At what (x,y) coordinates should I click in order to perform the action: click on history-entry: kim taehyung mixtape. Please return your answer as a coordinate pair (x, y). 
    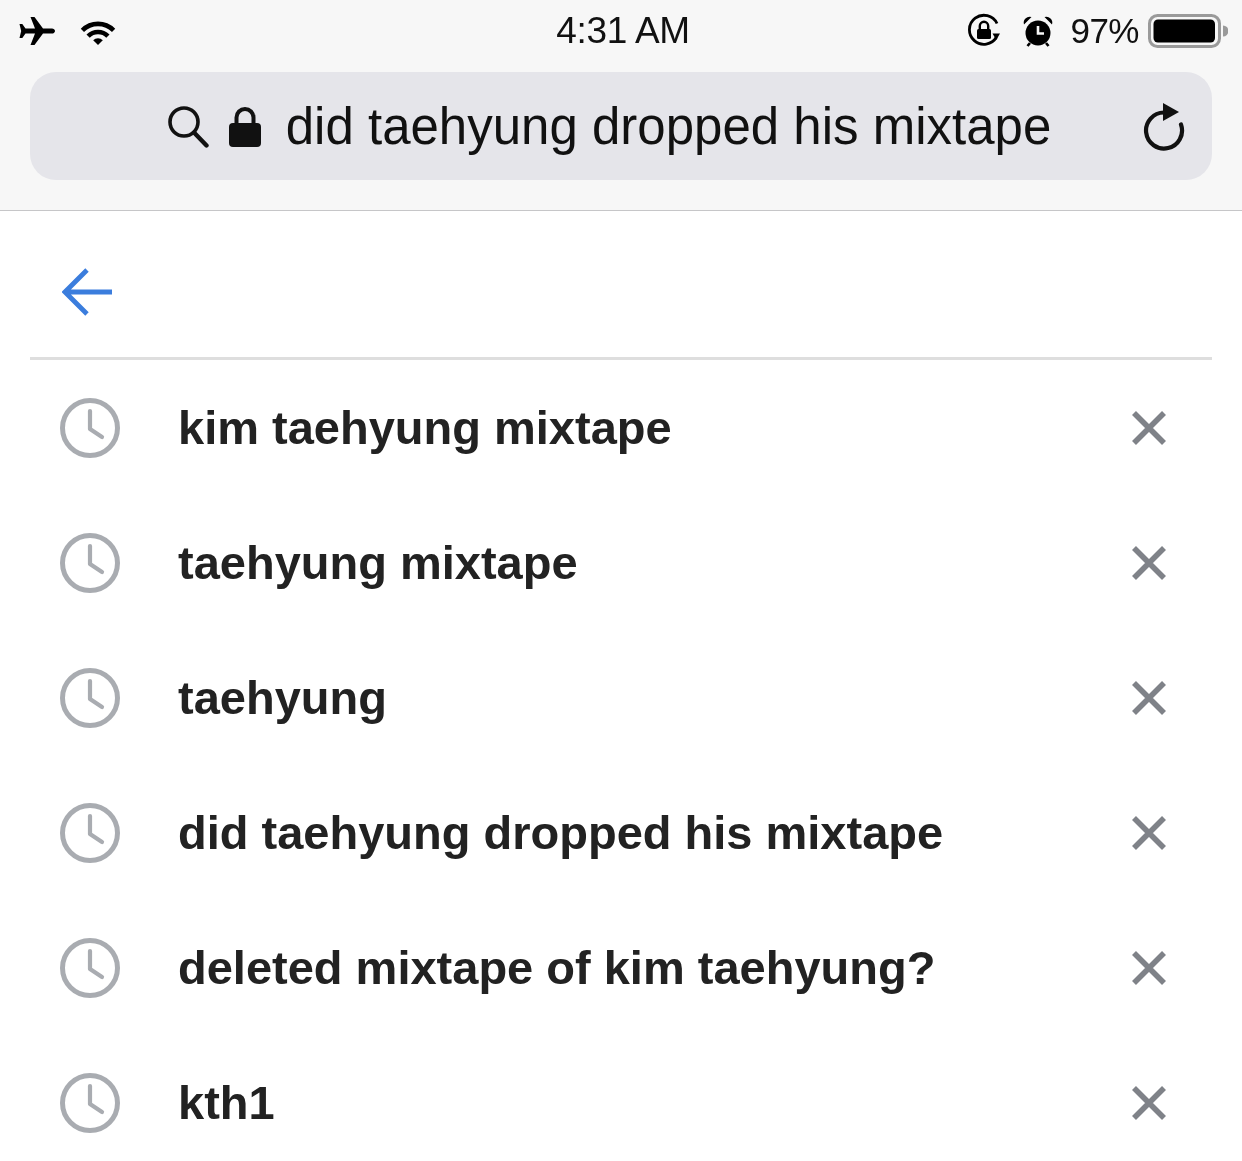
    Looking at the image, I should click on (655, 427).